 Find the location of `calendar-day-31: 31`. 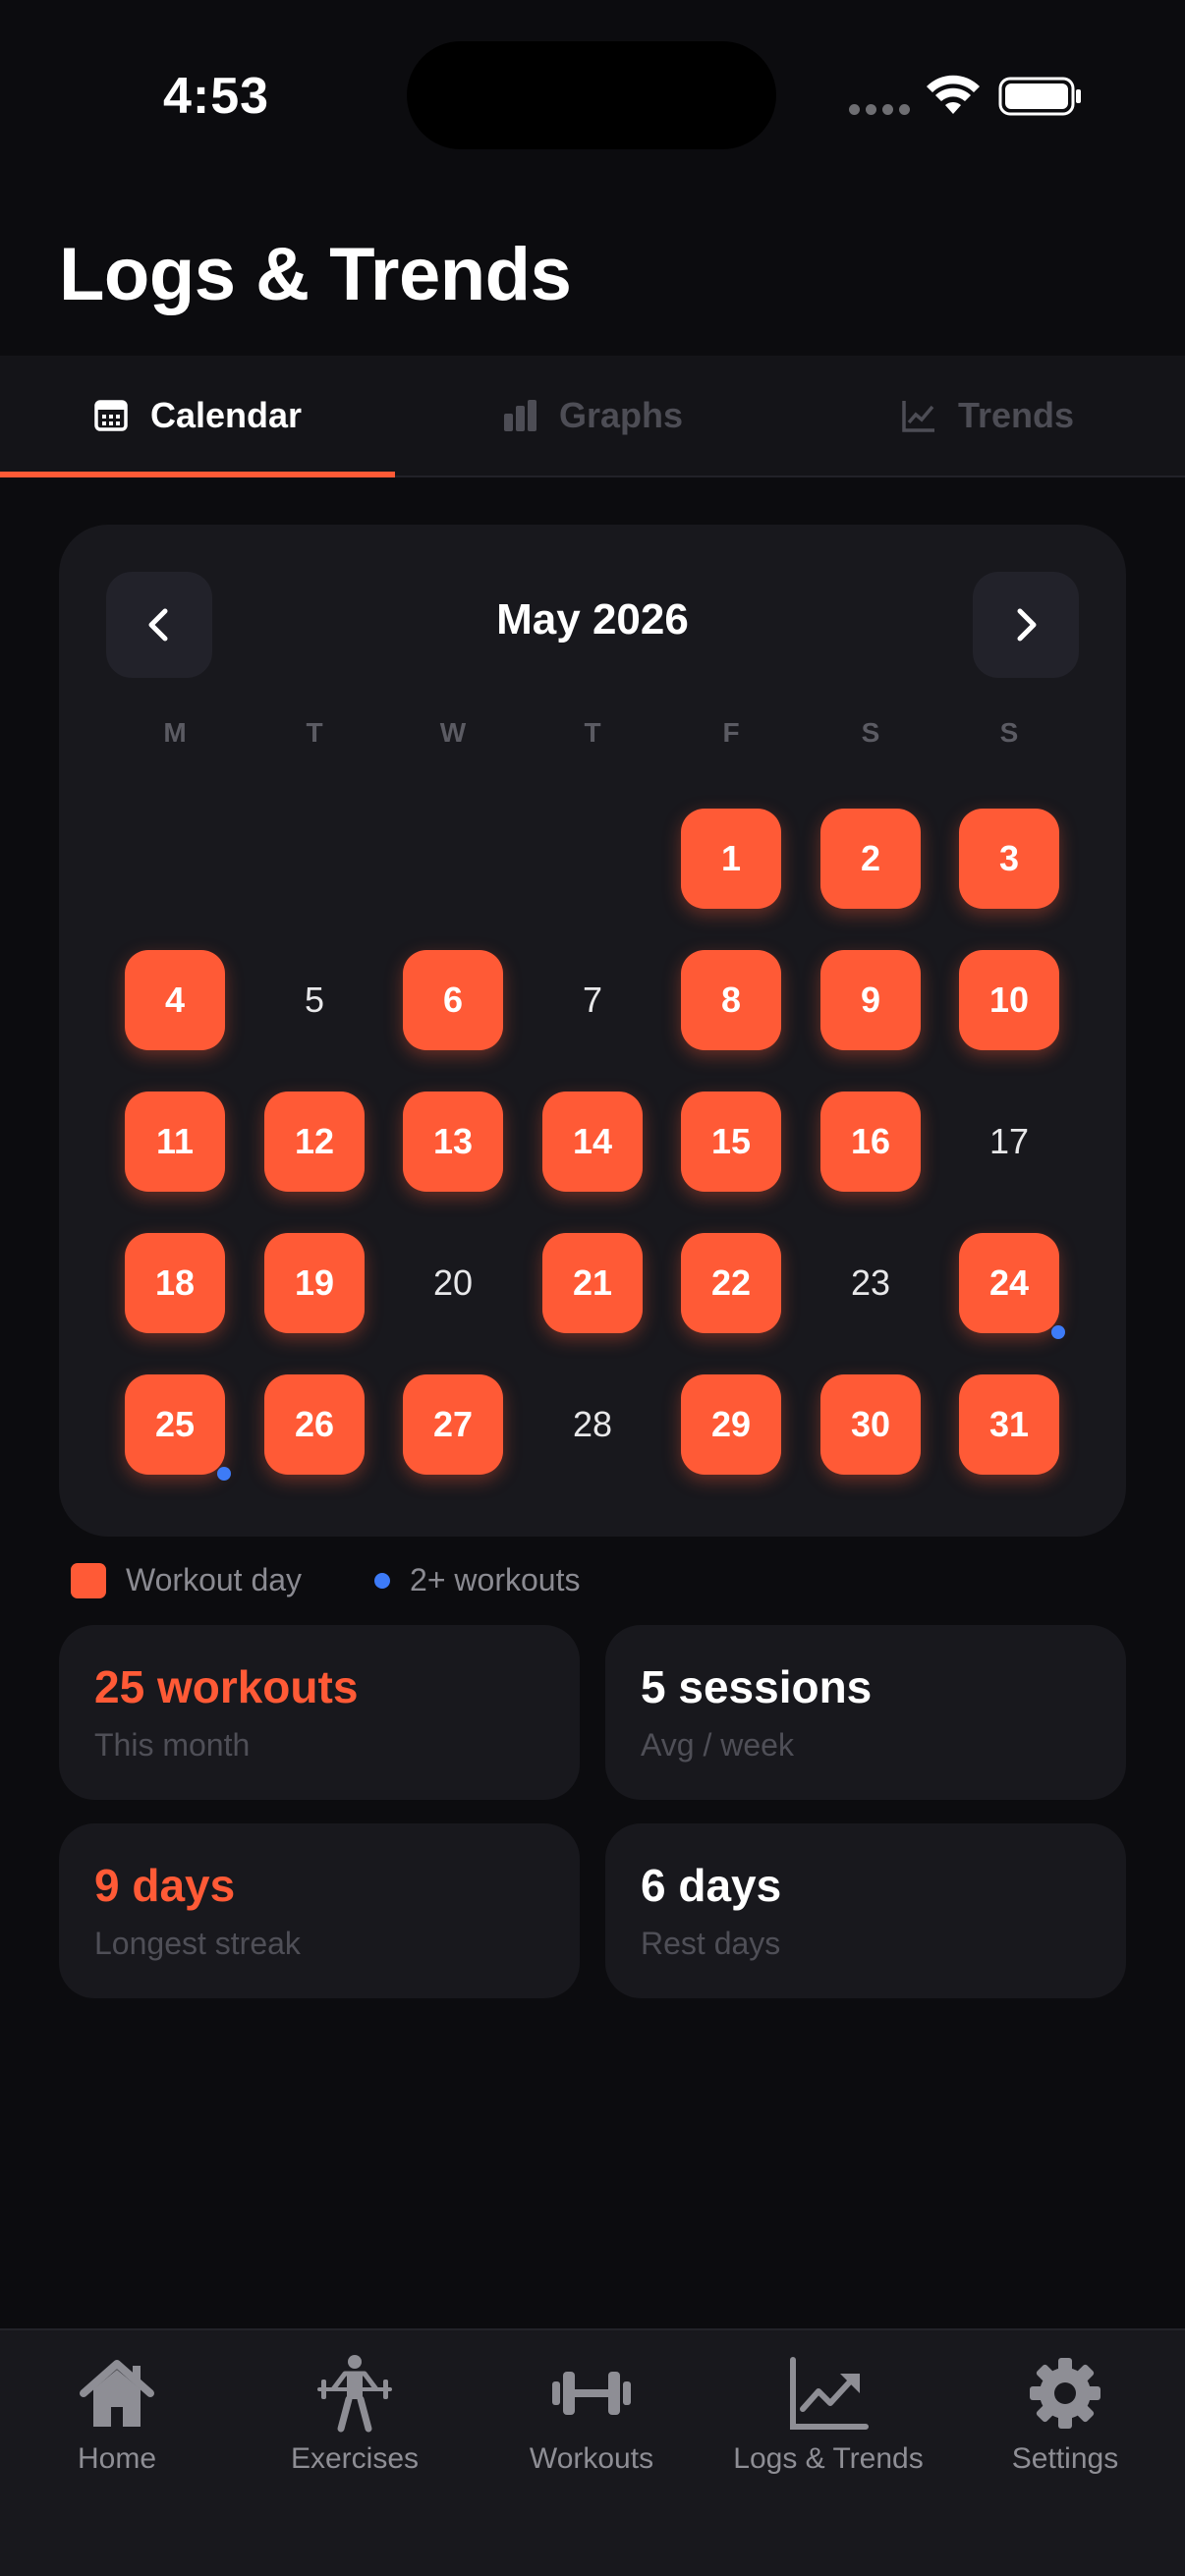

calendar-day-31: 31 is located at coordinates (1009, 1424).